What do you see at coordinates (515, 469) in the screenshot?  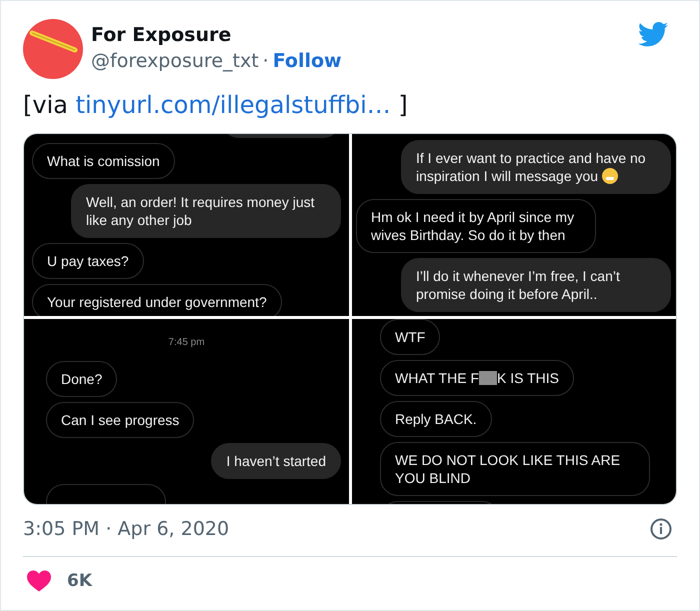 I see `chat-bubble: WE DO NOT LOOK LIKE THIS ARE YOU BLIND` at bounding box center [515, 469].